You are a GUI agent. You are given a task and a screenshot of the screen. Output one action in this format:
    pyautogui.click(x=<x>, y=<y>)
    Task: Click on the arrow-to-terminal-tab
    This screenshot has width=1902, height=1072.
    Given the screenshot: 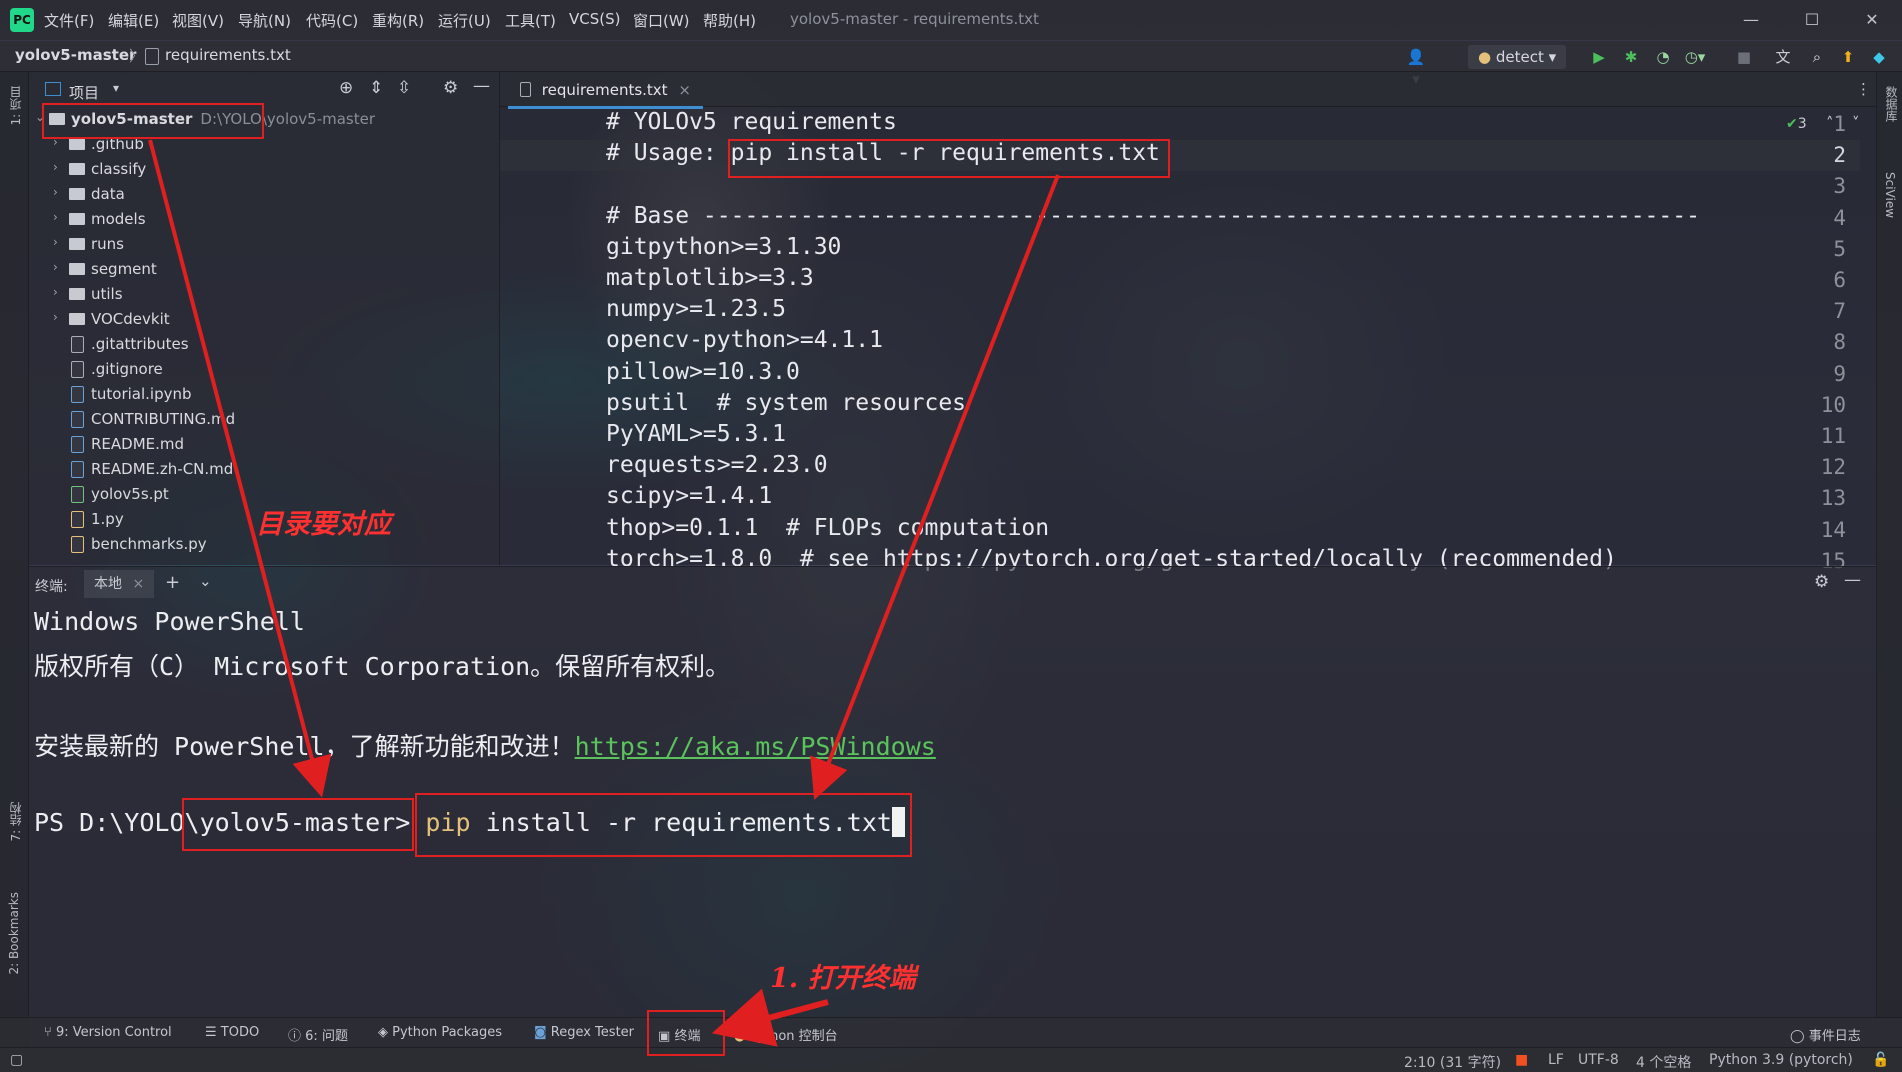 What is the action you would take?
    pyautogui.click(x=770, y=1017)
    